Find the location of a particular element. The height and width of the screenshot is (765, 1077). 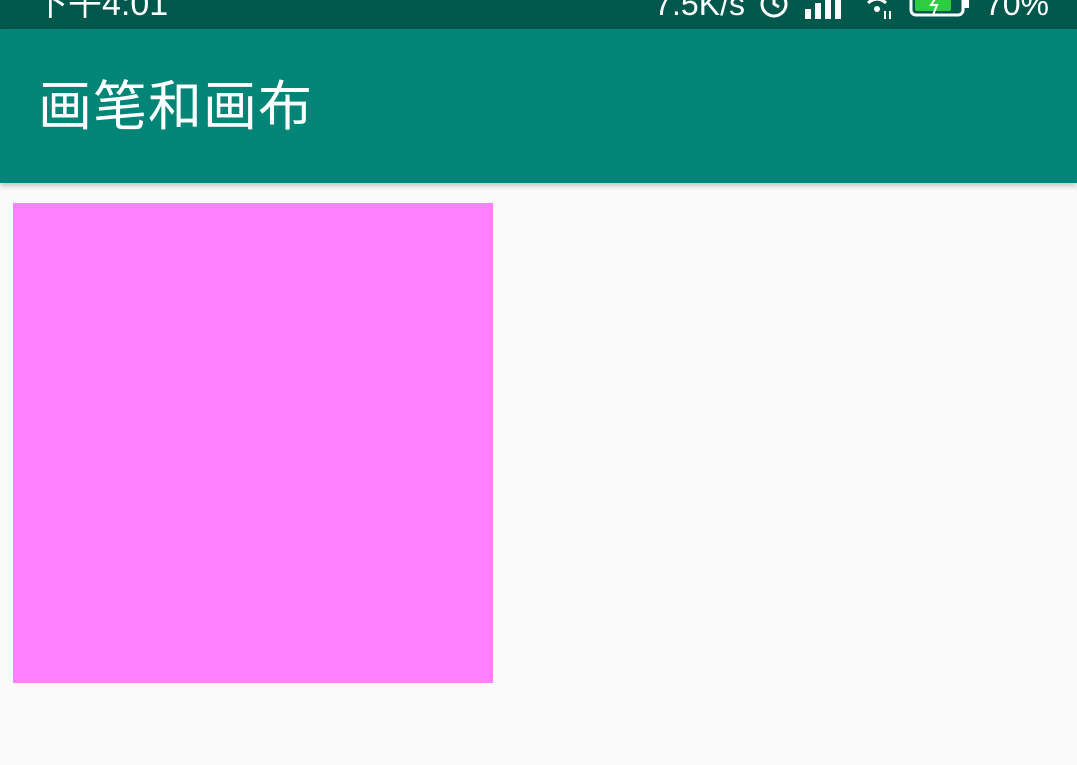

signal-icon is located at coordinates (824, 9).